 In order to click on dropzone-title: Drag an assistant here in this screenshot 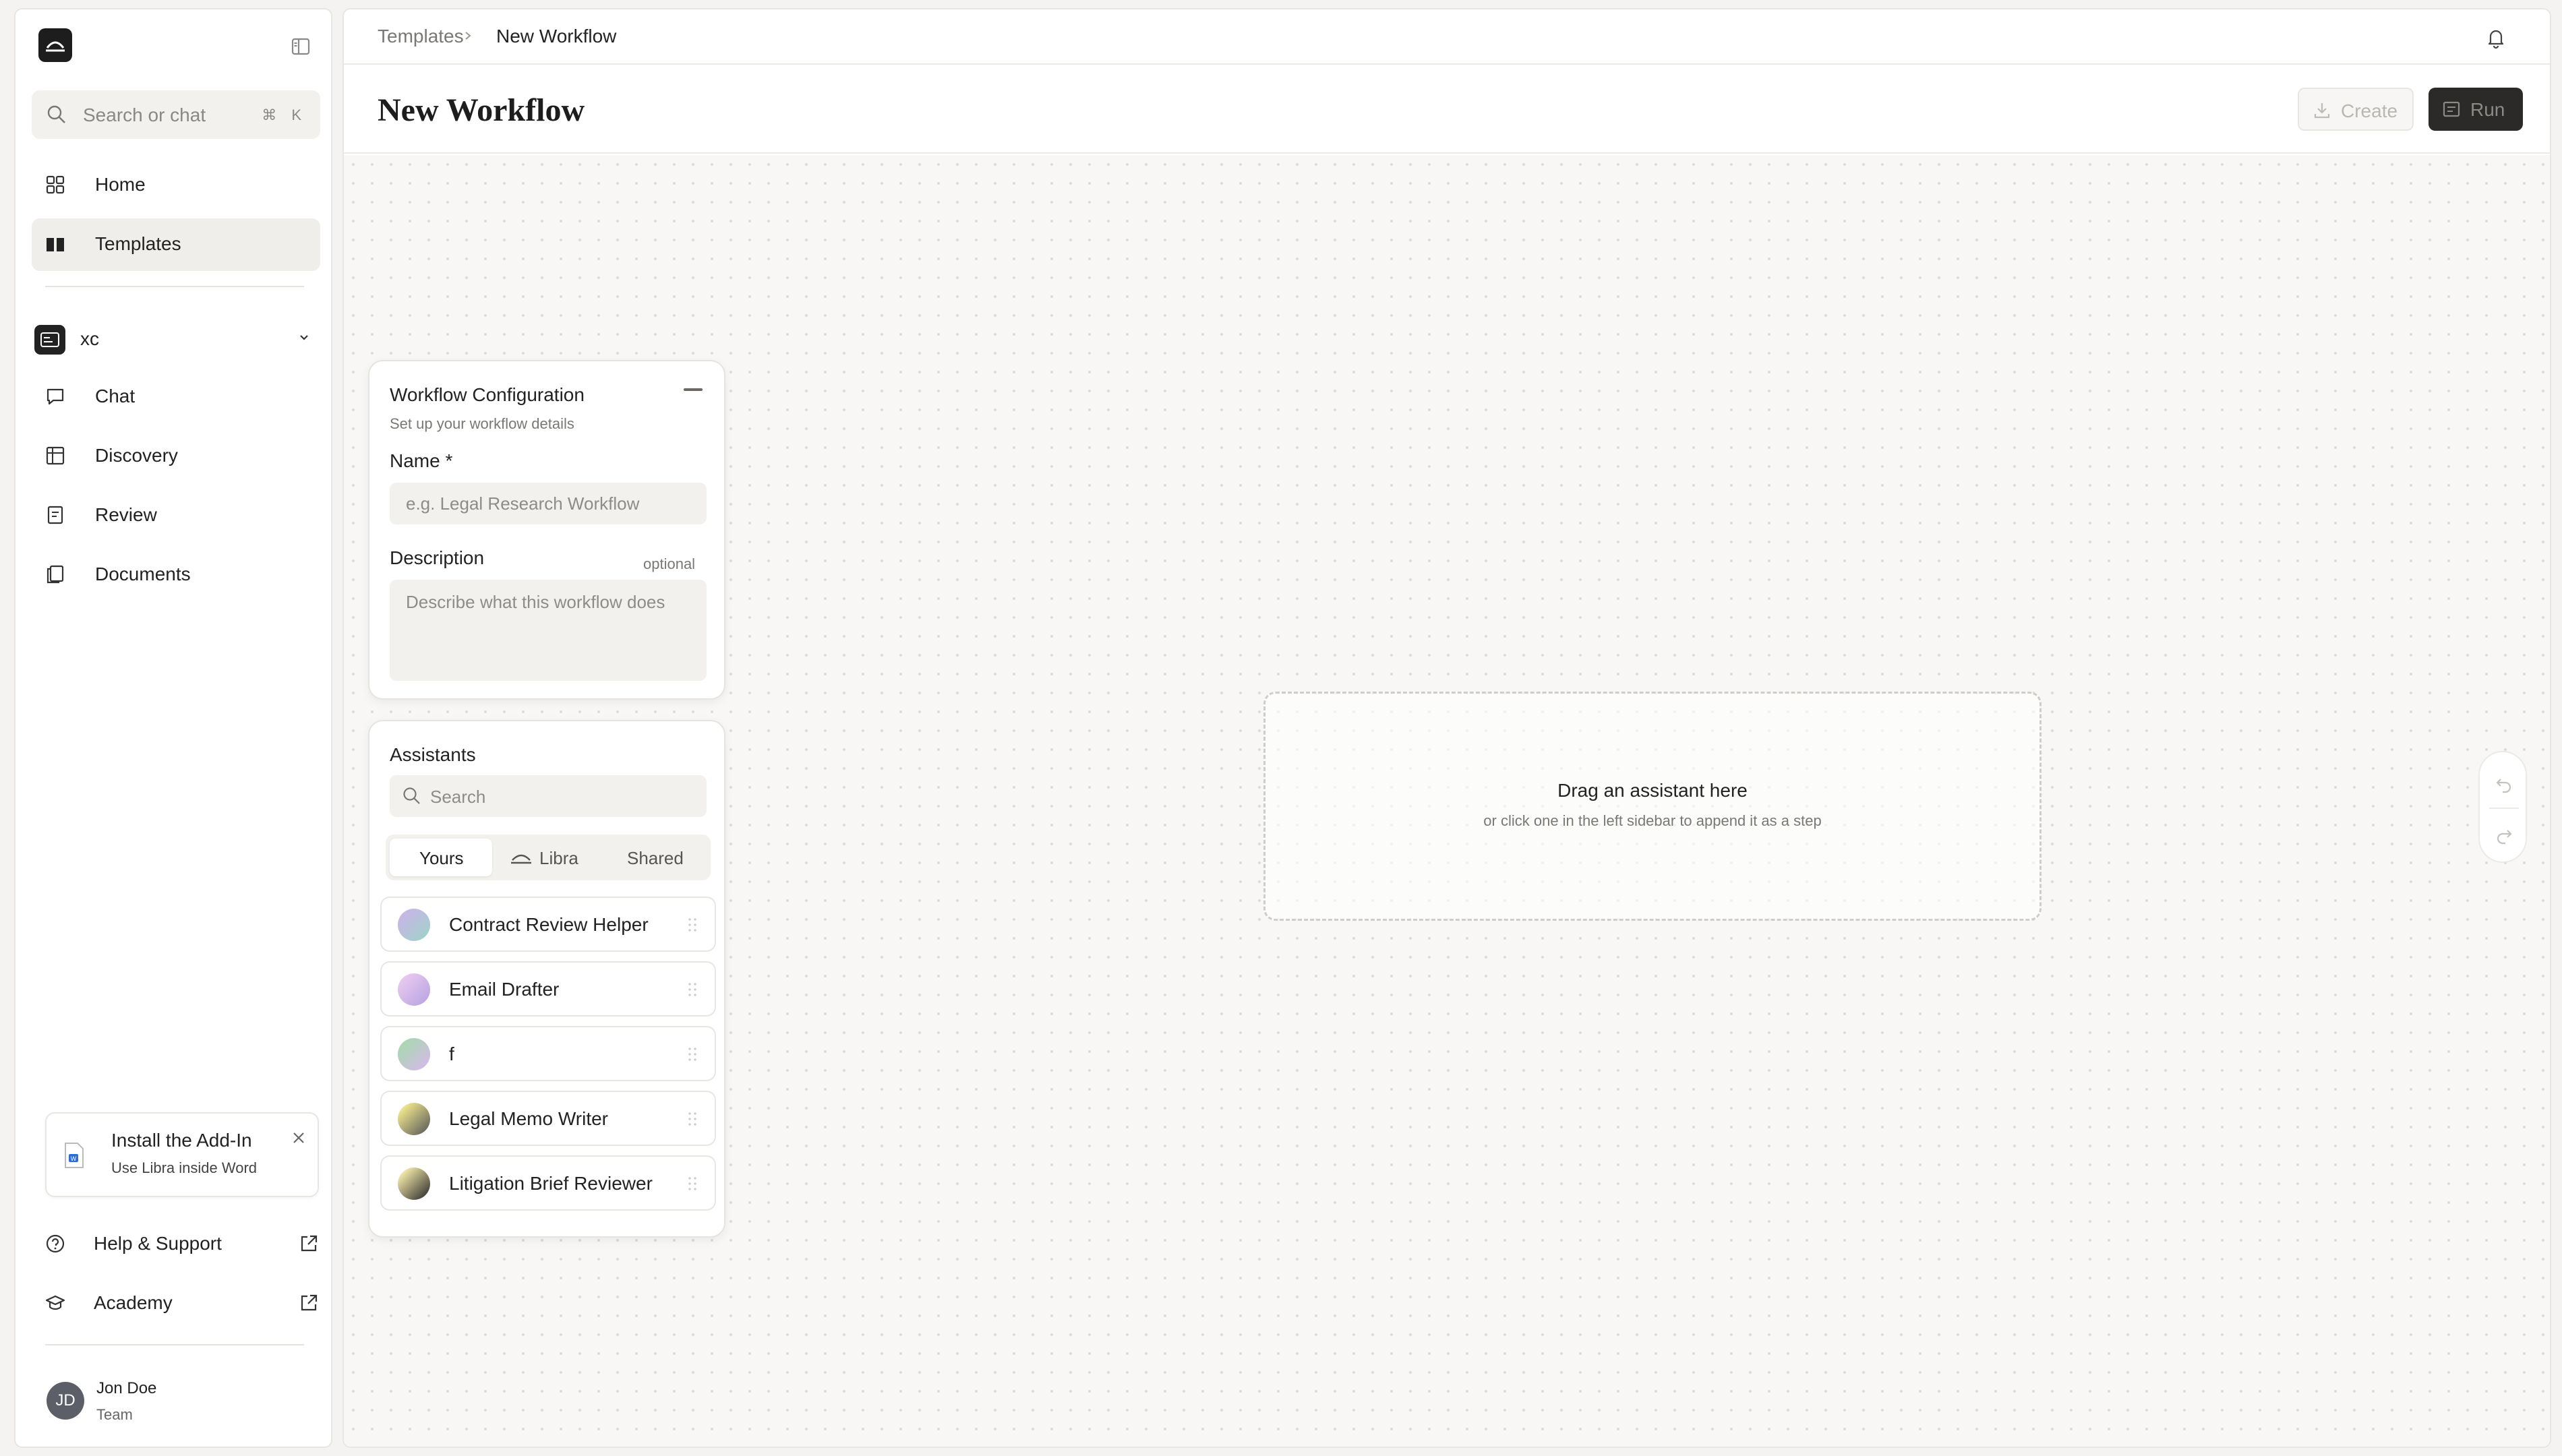, I will do `click(1653, 790)`.